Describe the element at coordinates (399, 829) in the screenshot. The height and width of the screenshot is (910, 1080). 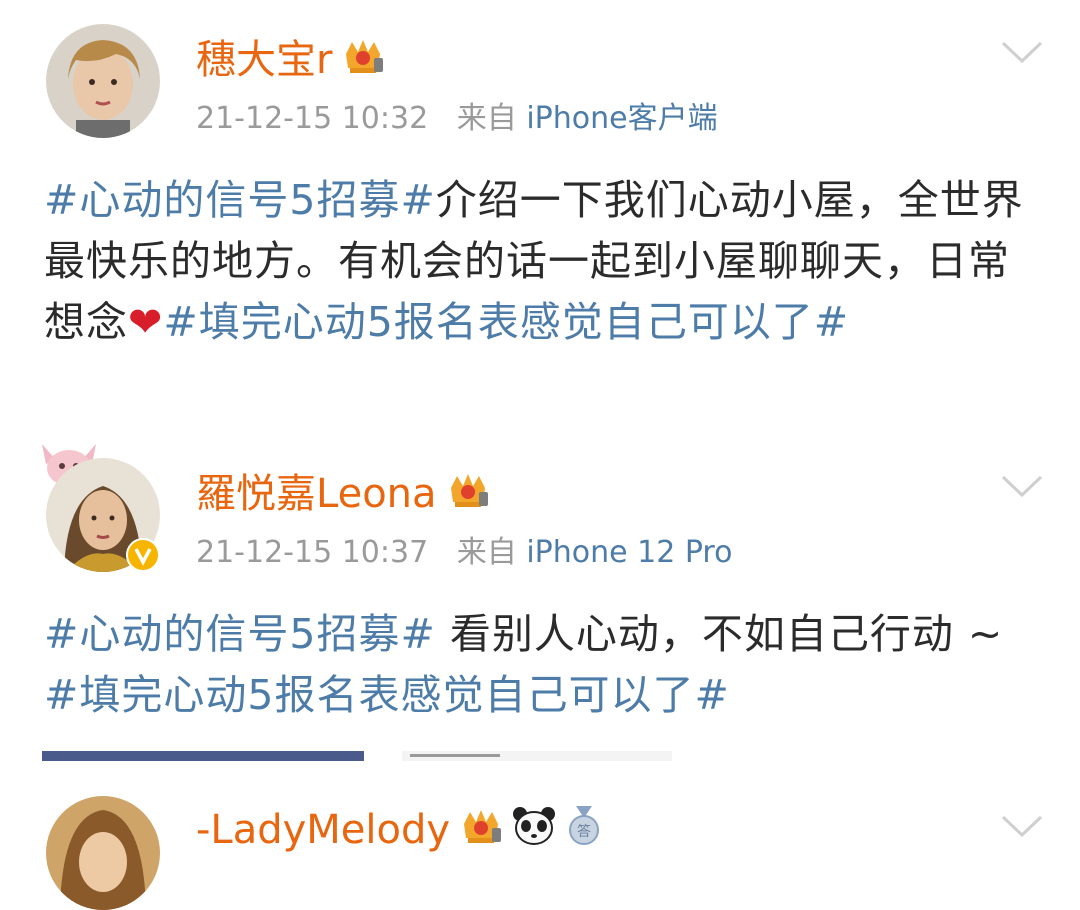
I see `username-3: -LadyMelody 答` at that location.